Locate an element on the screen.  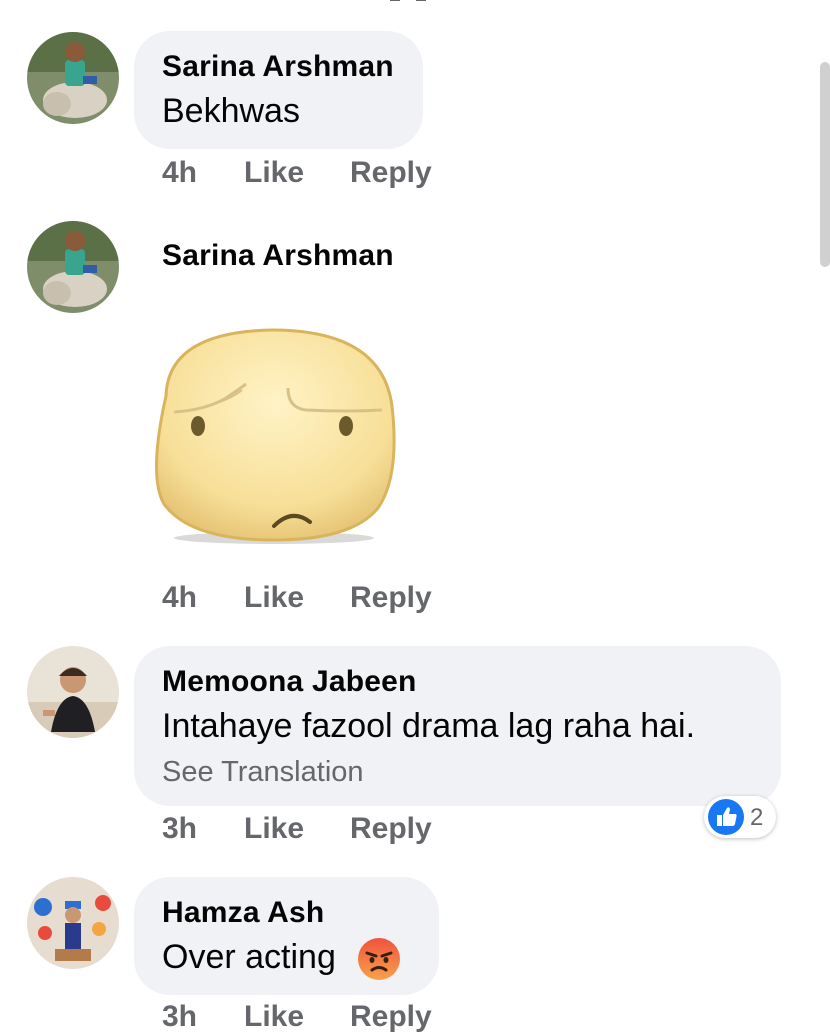
comment-author: Memoona Jabeen is located at coordinates (289, 682).